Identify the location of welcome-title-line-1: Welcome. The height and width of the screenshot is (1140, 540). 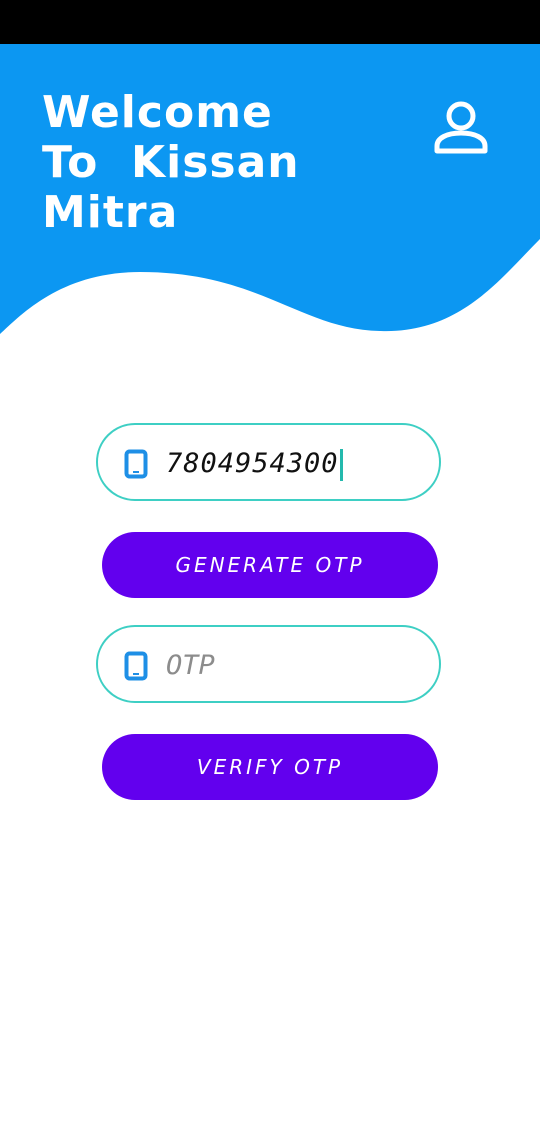
(157, 112).